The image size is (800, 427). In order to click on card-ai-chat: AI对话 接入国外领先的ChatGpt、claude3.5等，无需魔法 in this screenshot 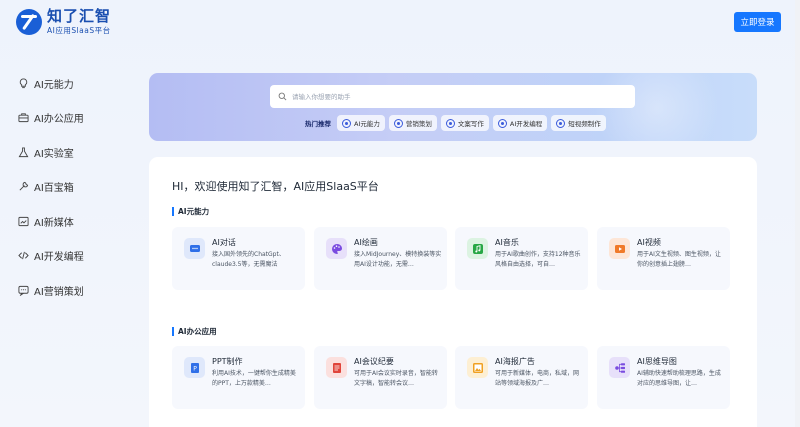, I will do `click(238, 258)`.